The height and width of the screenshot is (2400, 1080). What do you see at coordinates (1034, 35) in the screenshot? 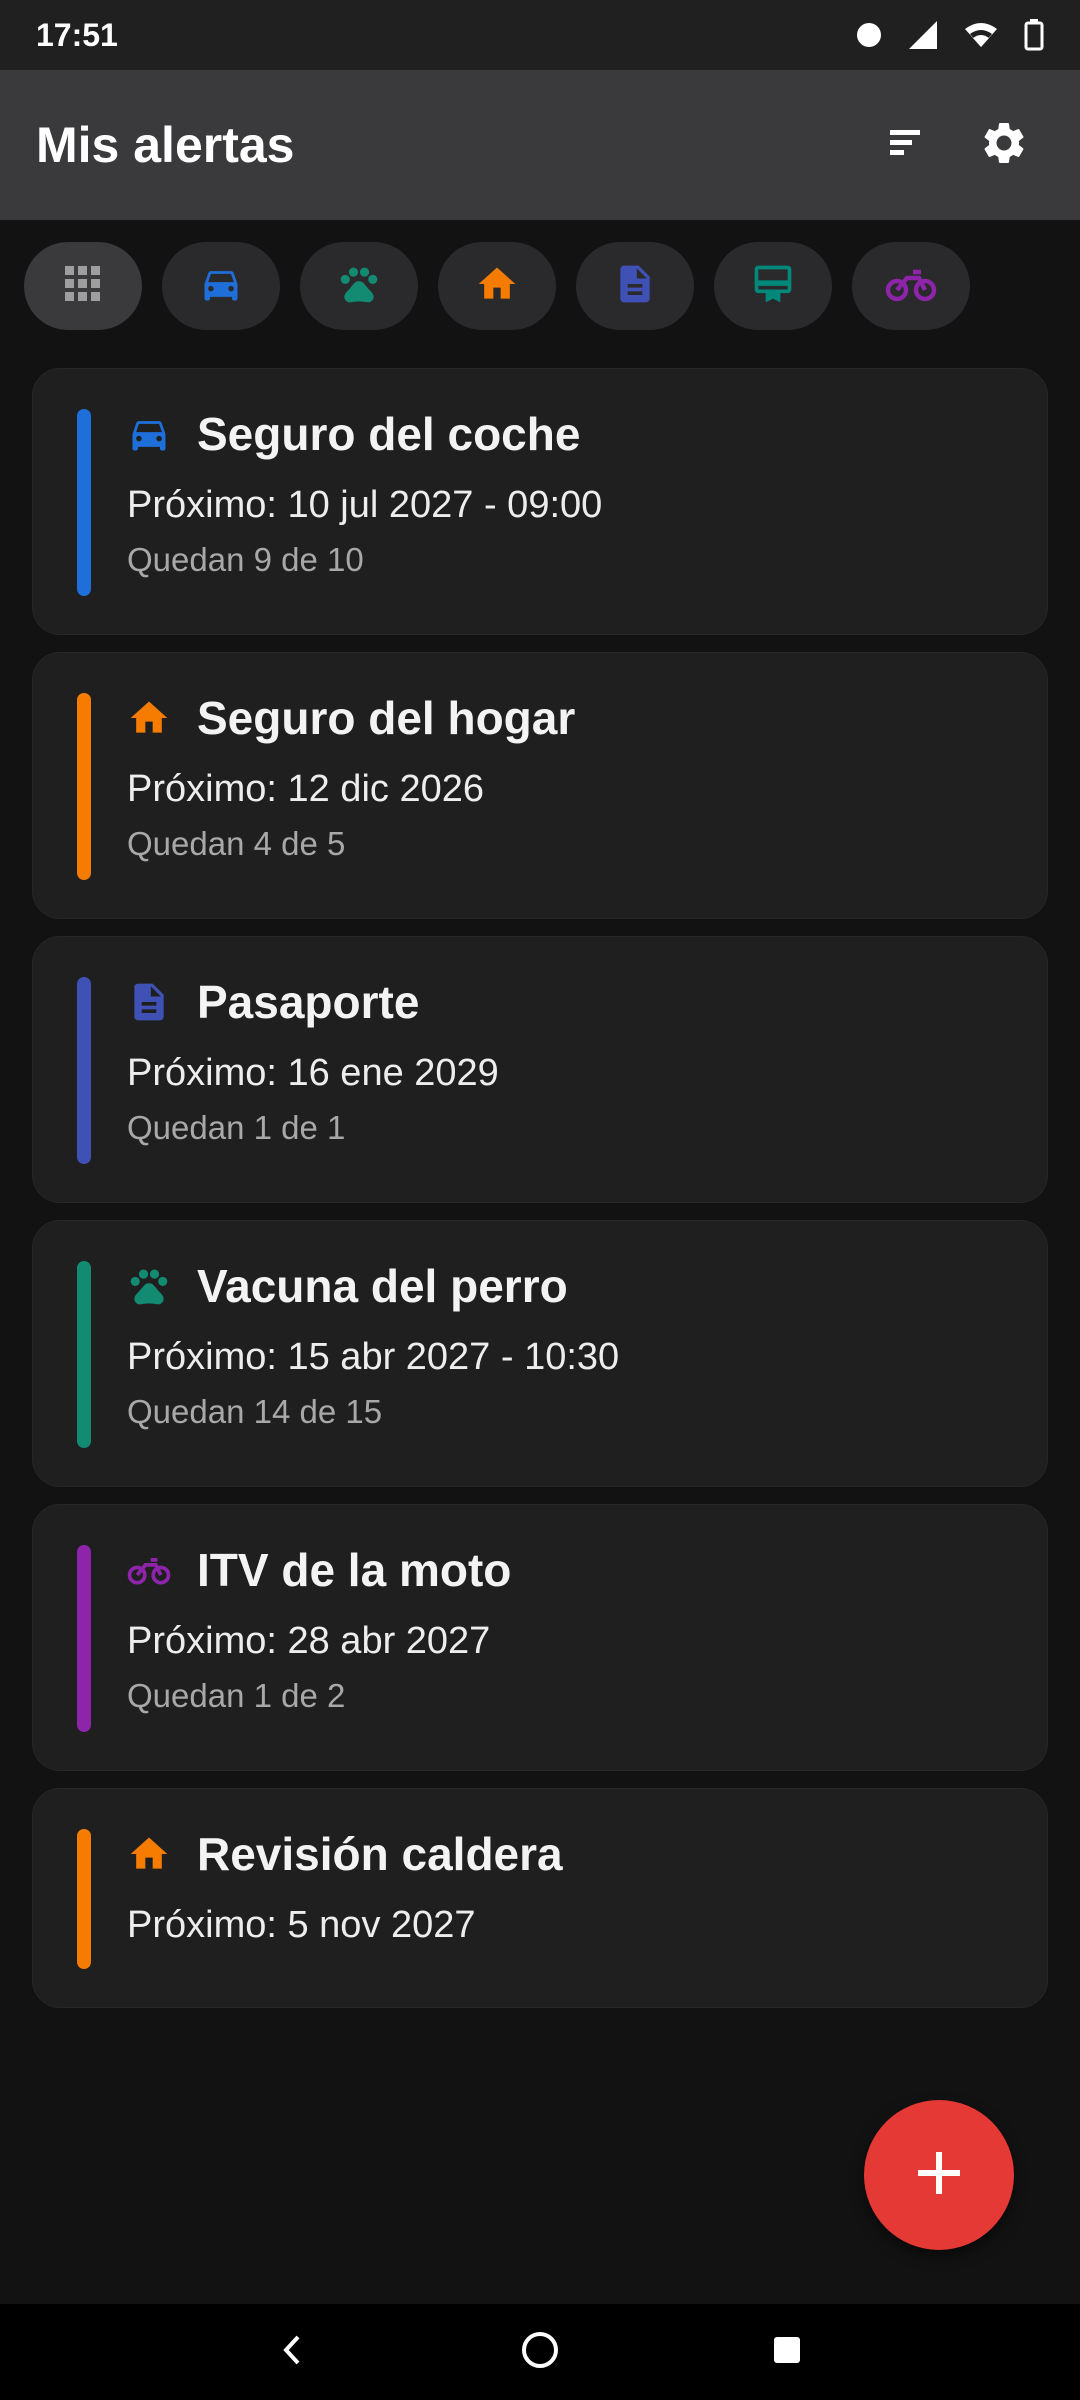
I see `battery-icon` at bounding box center [1034, 35].